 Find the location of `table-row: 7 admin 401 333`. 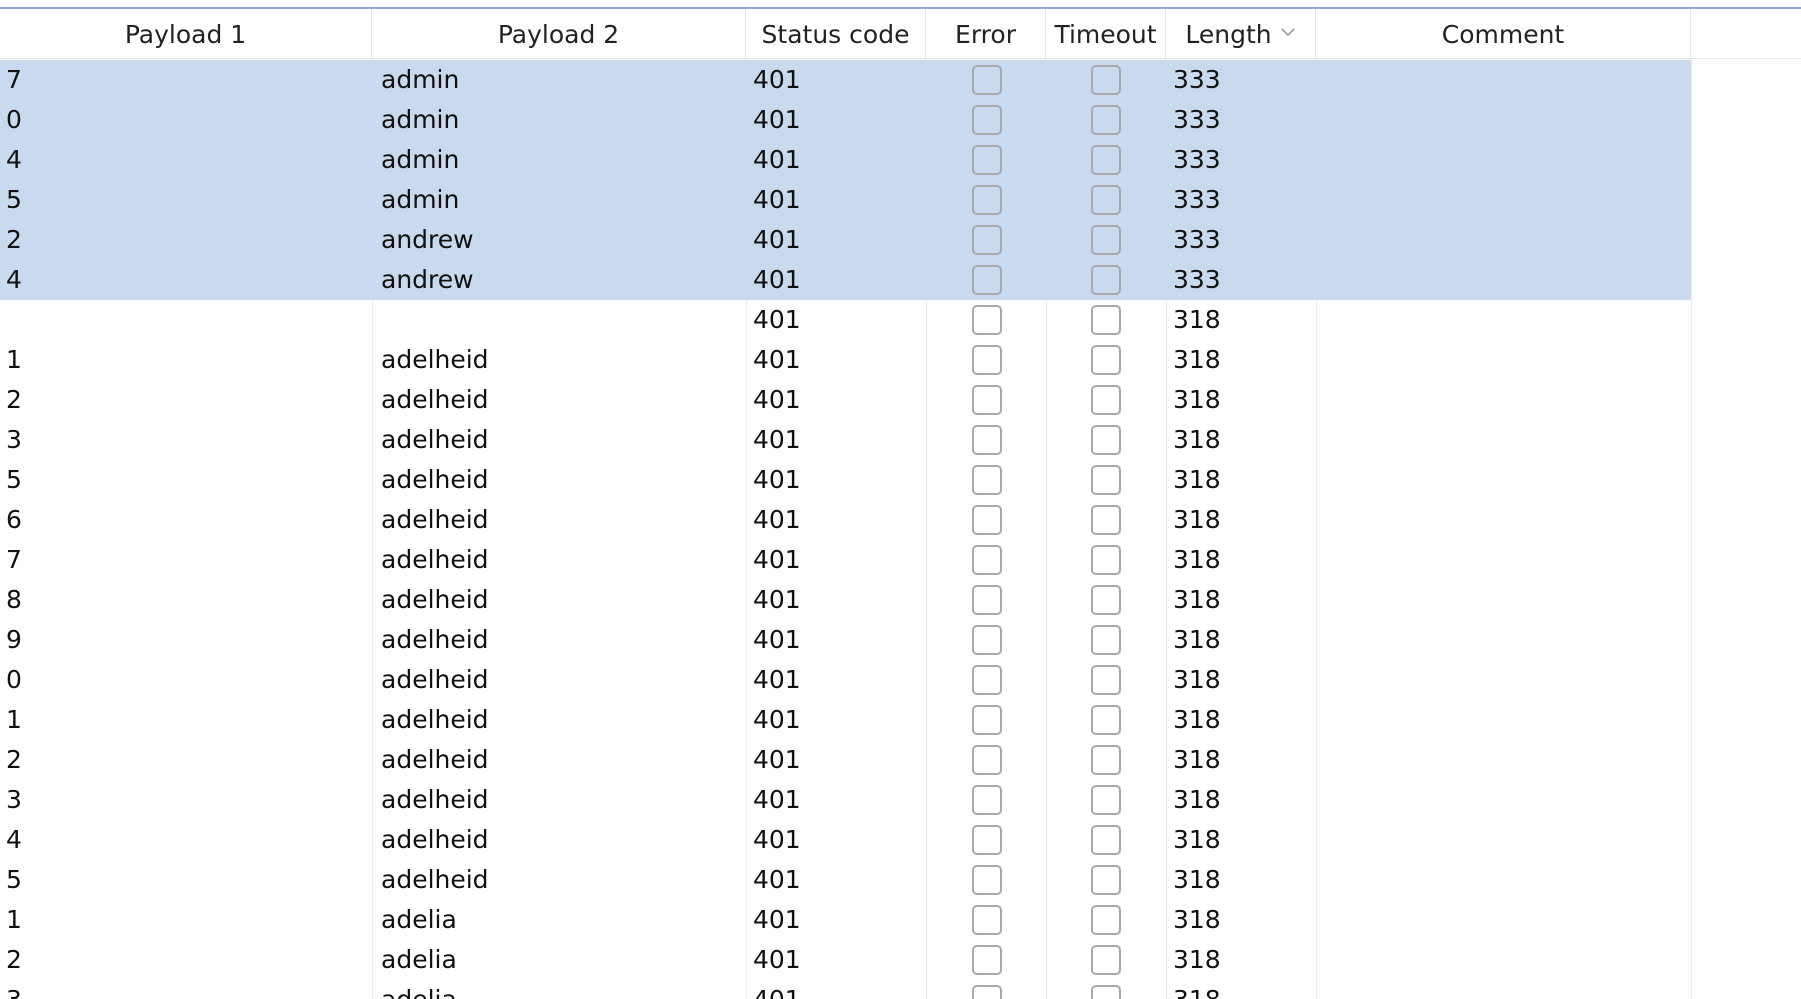

table-row: 7 admin 401 333 is located at coordinates (900, 80).